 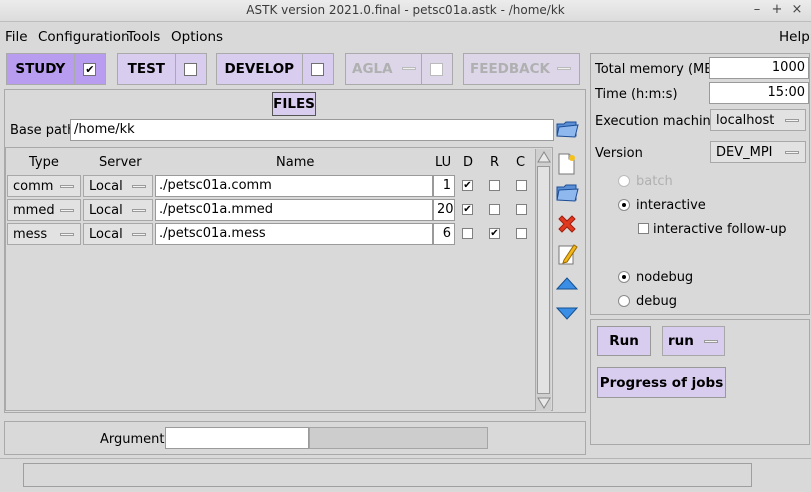 I want to click on feedback-label: FEEDBACK, so click(x=510, y=69).